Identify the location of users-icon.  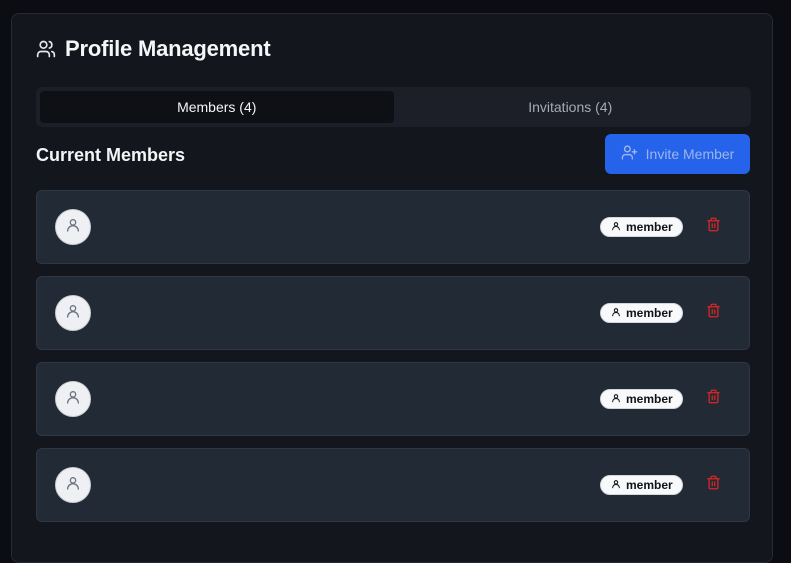
(46, 49).